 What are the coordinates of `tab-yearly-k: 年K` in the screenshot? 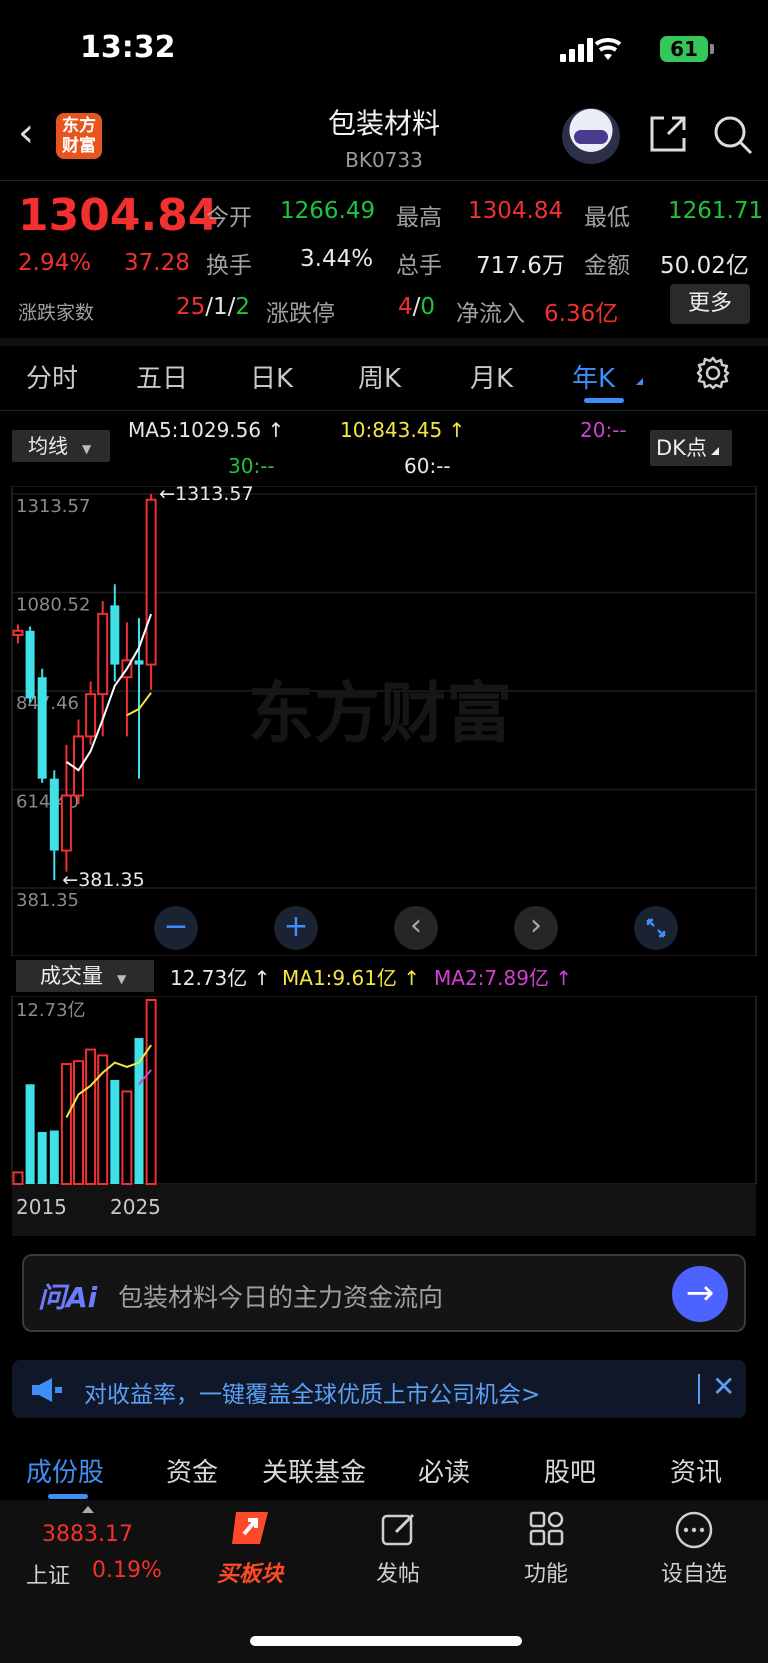 It's located at (593, 376).